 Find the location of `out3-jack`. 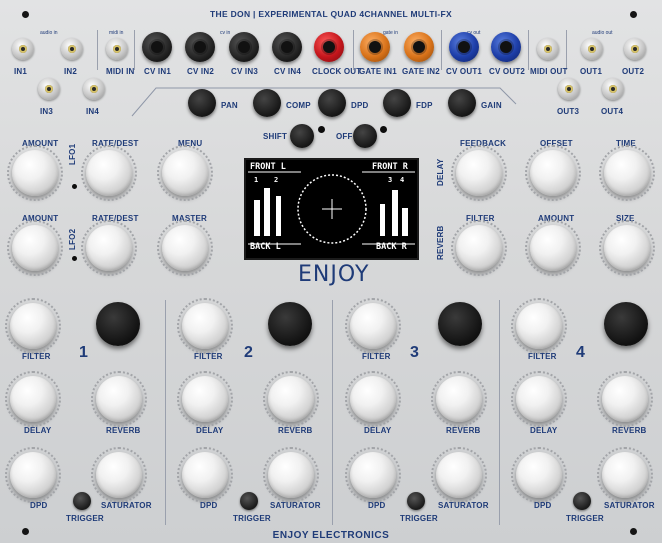

out3-jack is located at coordinates (569, 89).